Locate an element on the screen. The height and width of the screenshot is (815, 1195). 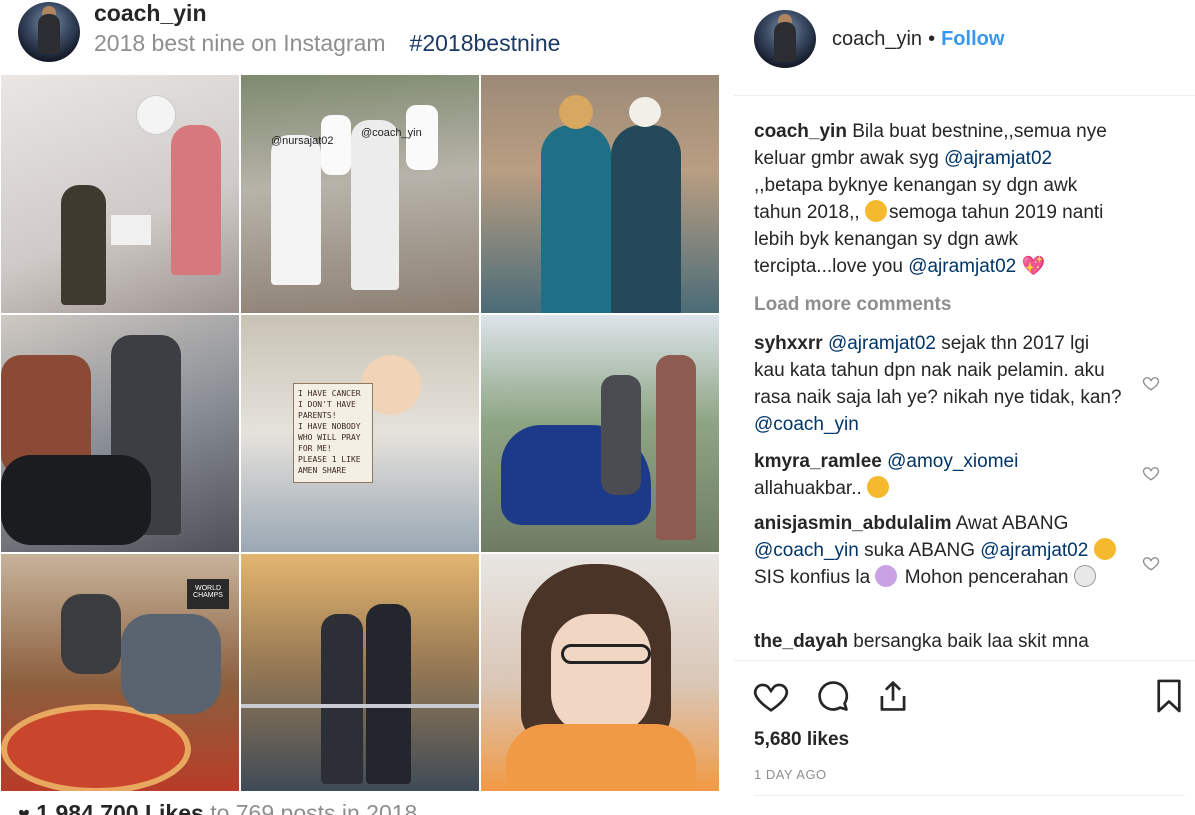
post-avatar is located at coordinates (785, 39).